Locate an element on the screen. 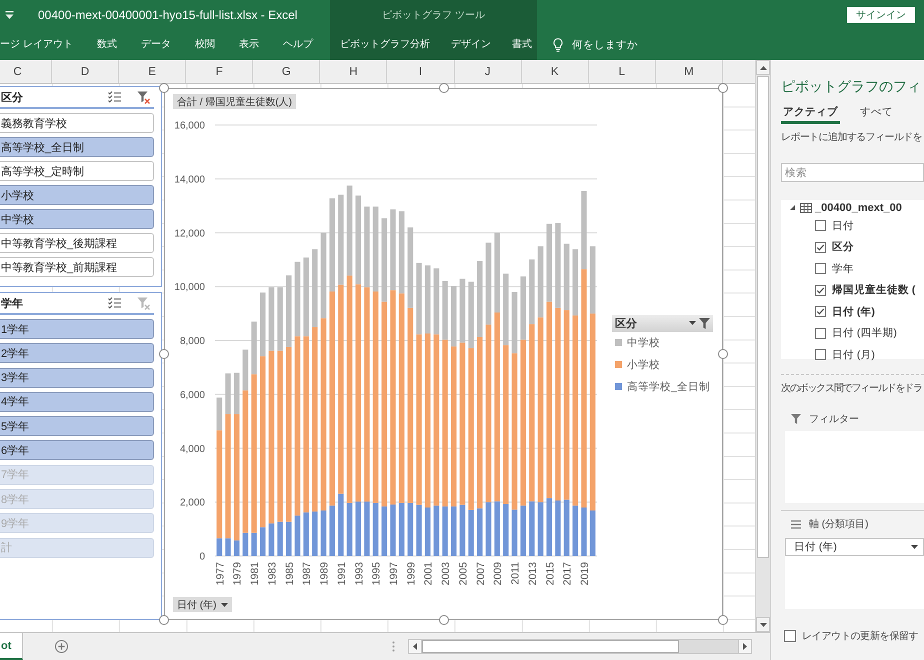 The width and height of the screenshot is (924, 660). slicer-item: 3学年 is located at coordinates (77, 378).